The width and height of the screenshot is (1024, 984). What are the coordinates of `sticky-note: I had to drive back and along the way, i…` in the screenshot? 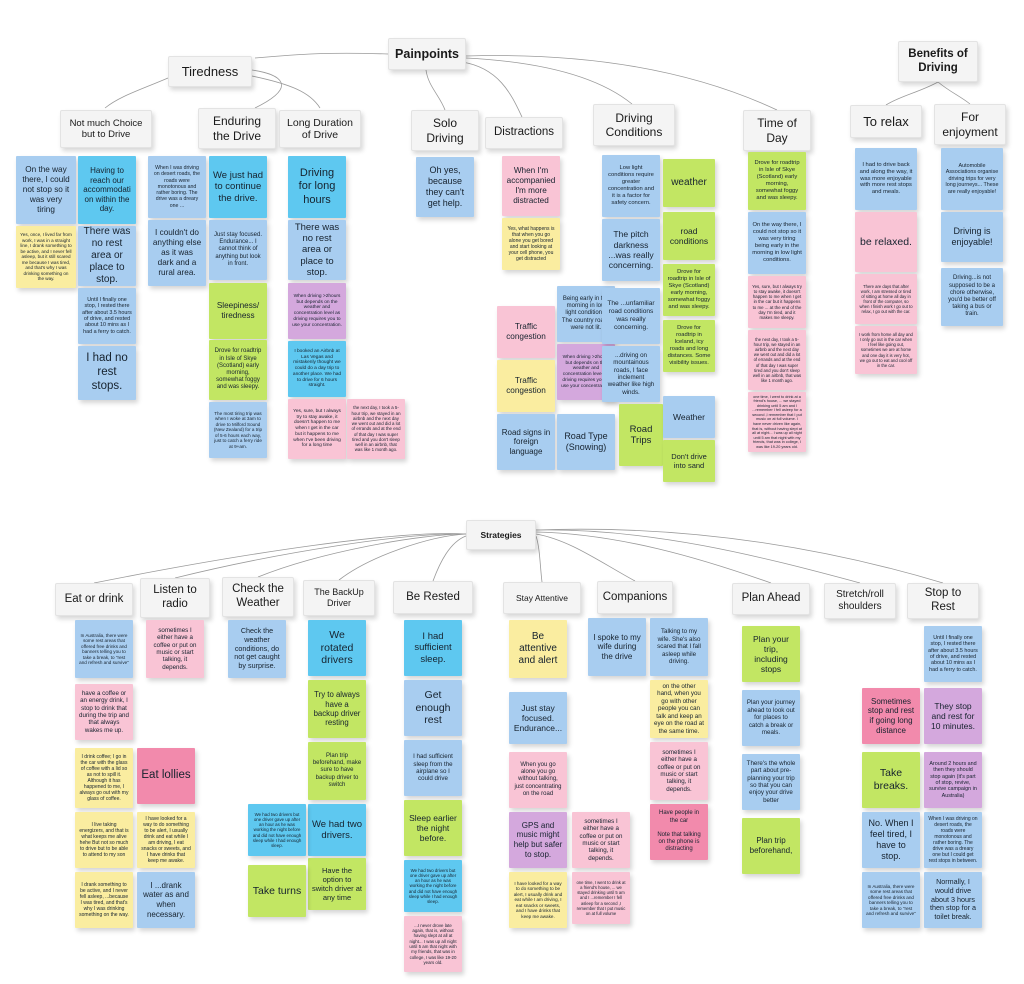 It's located at (886, 179).